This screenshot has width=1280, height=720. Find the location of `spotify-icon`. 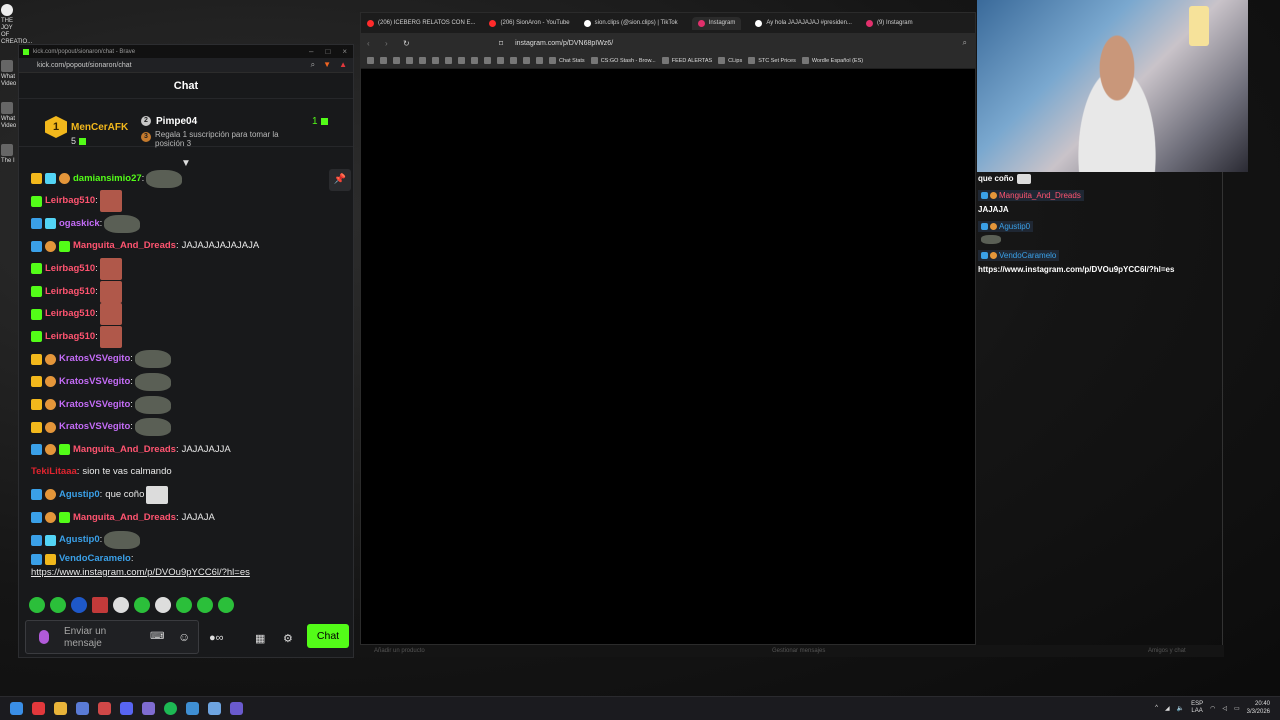

spotify-icon is located at coordinates (170, 708).